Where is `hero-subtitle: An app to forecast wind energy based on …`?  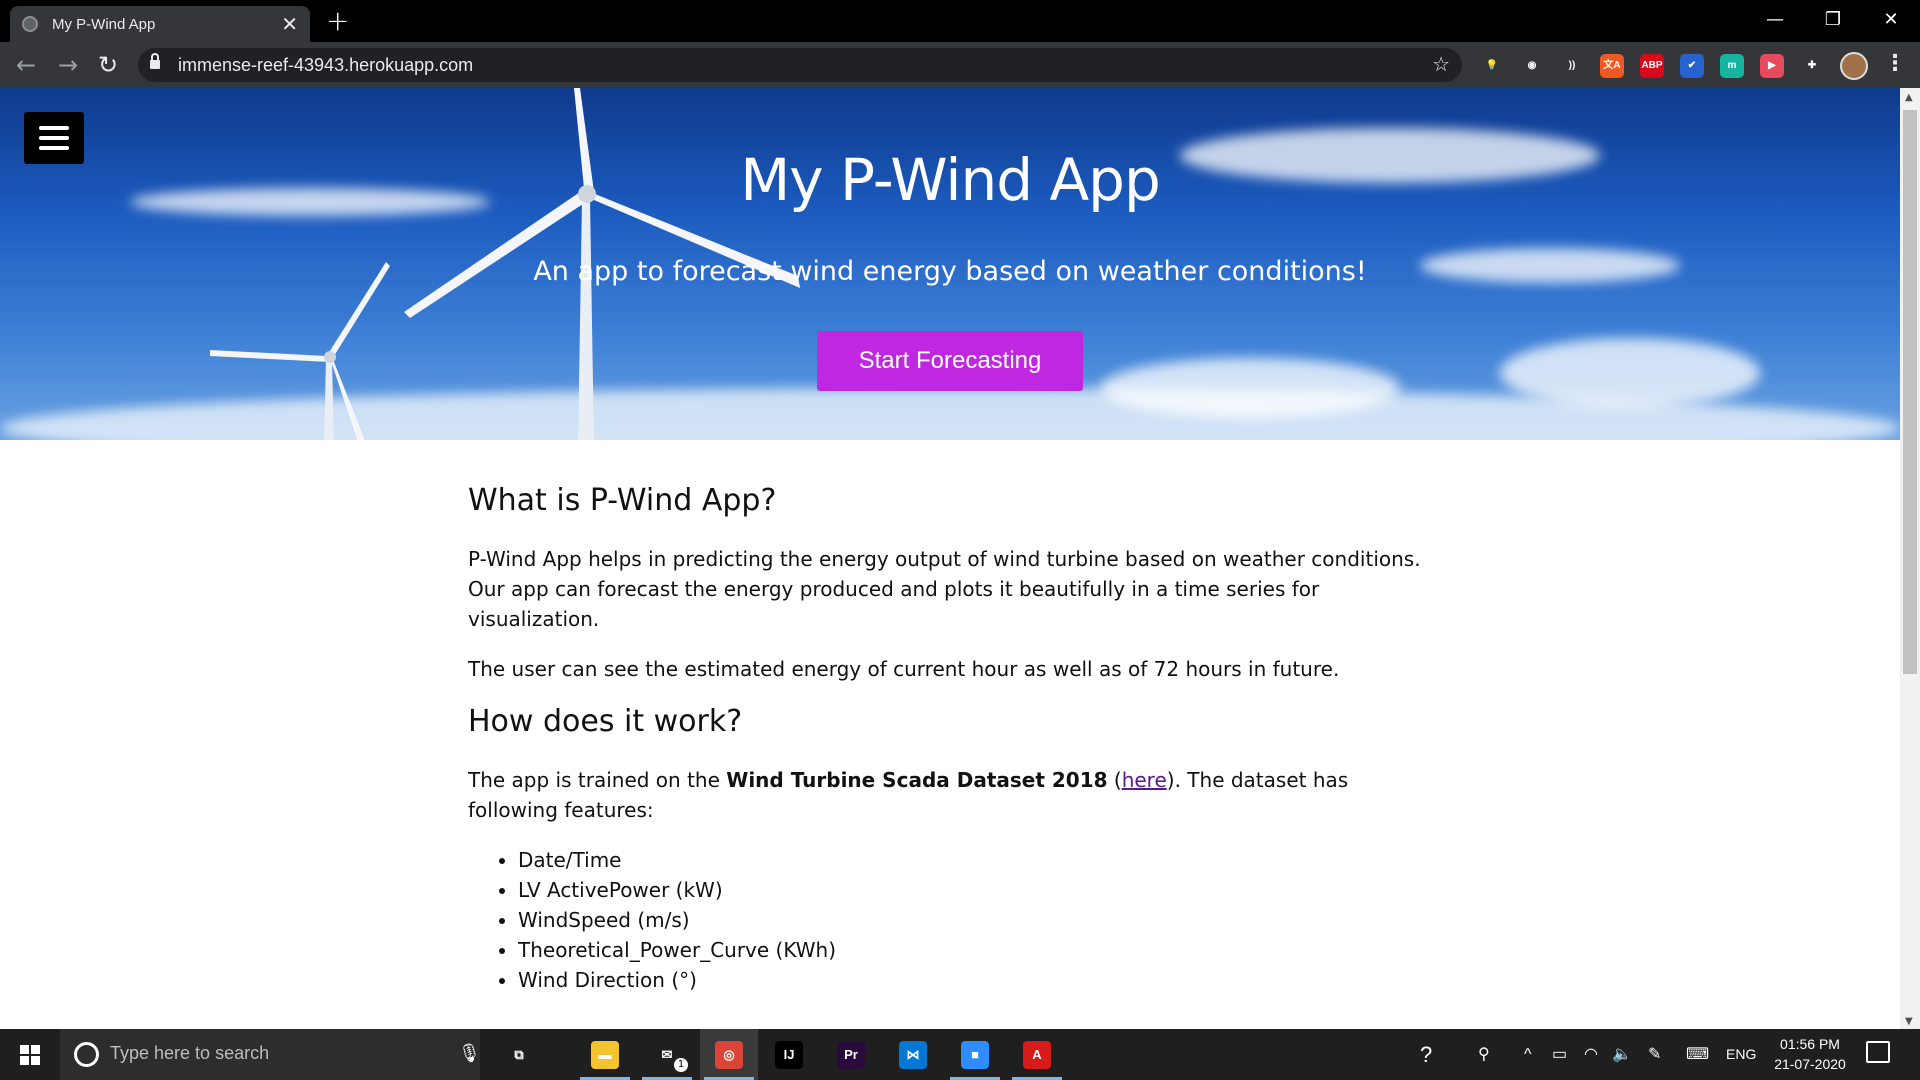
hero-subtitle: An app to forecast wind energy based on … is located at coordinates (950, 271).